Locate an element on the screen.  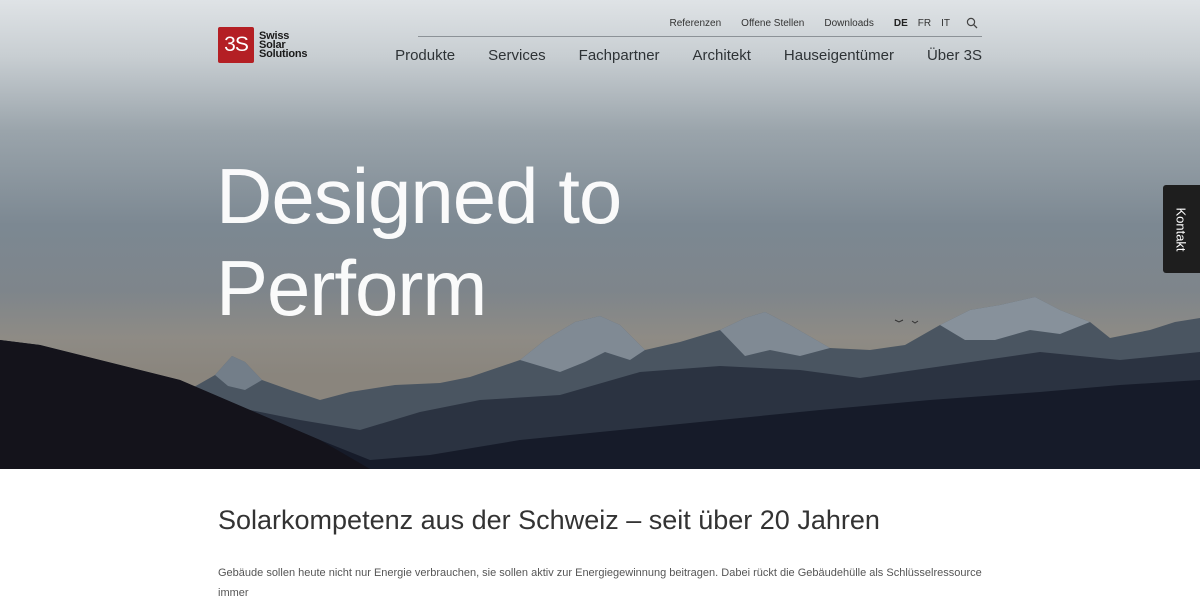
company-logo: 3S Swiss Solar Solutions is located at coordinates (263, 45).